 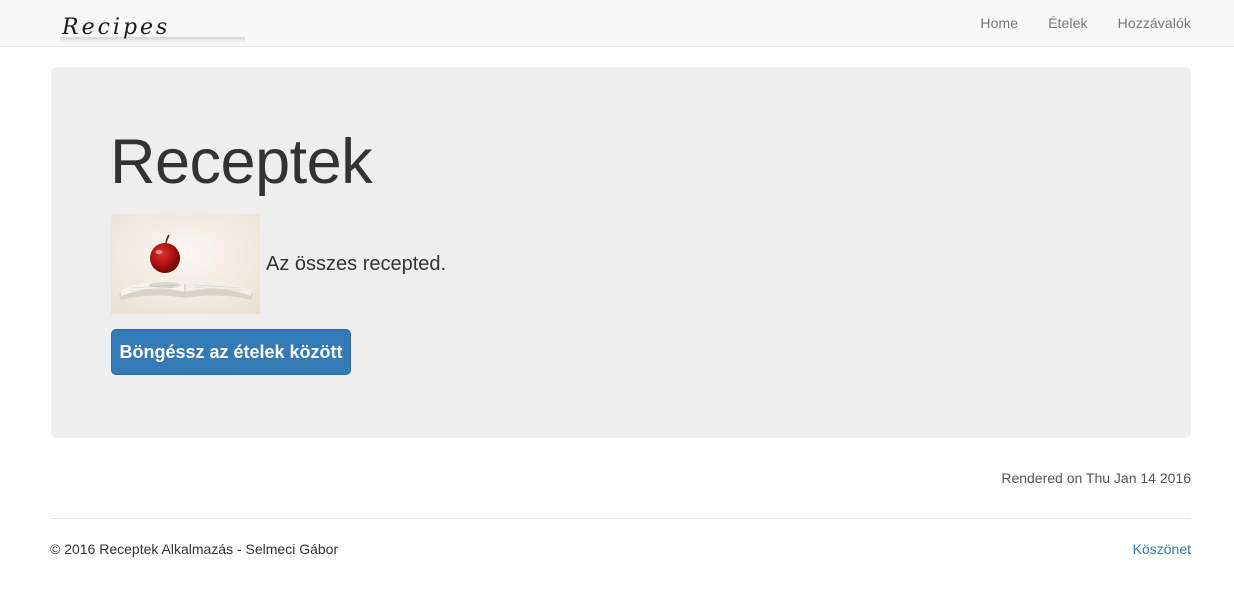 I want to click on brand-logo: Recipes, so click(x=152, y=29).